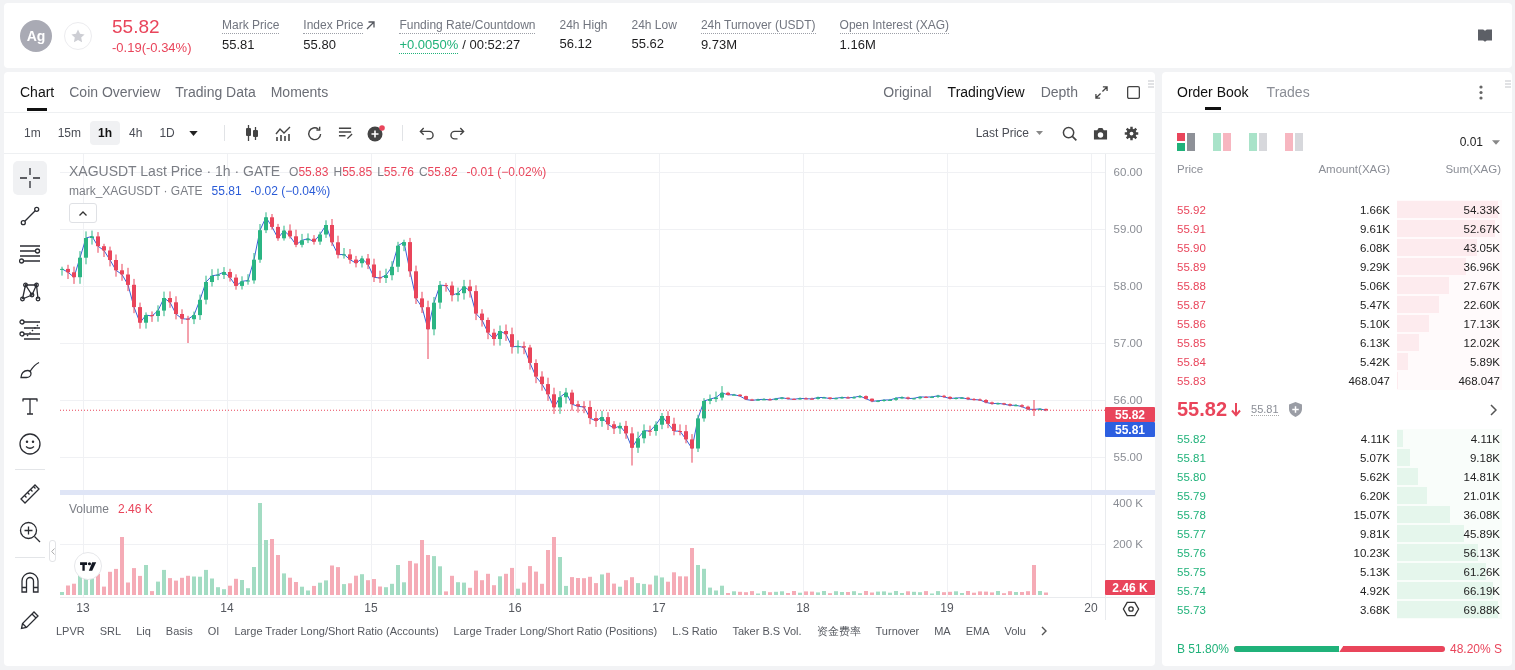 The width and height of the screenshot is (1515, 670). I want to click on price-change: -0.19(-0.34%), so click(152, 47).